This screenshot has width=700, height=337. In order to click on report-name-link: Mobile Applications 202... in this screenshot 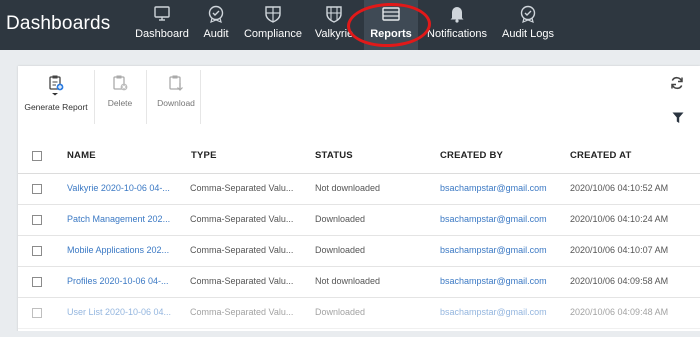, I will do `click(118, 250)`.